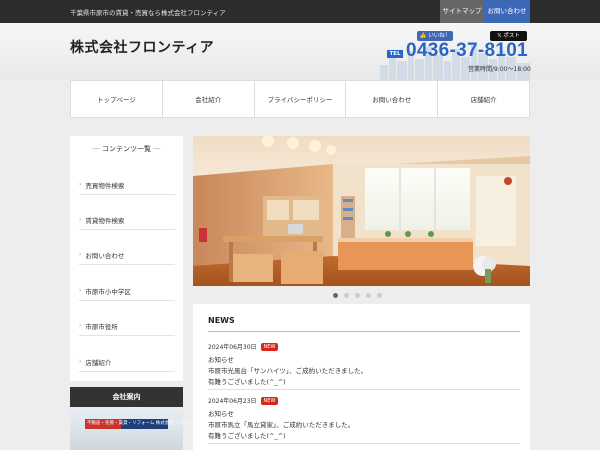  Describe the element at coordinates (127, 291) in the screenshot. I see `sidebar-item-school-district: › 市原市小中学区` at that location.